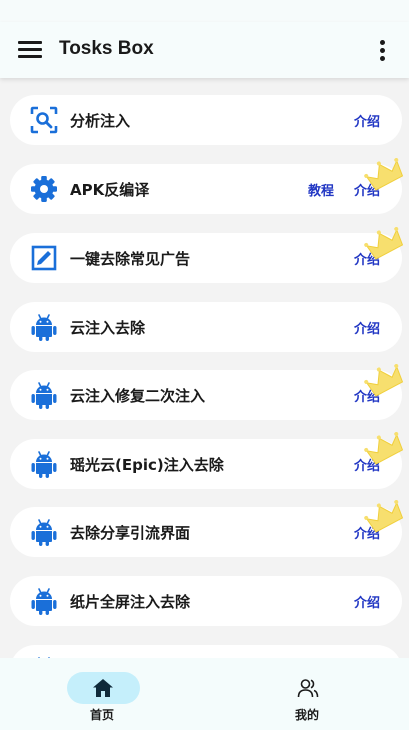  I want to click on tool-item-cloud-injection-fix: 云注入修复二次注入 介绍, so click(206, 395).